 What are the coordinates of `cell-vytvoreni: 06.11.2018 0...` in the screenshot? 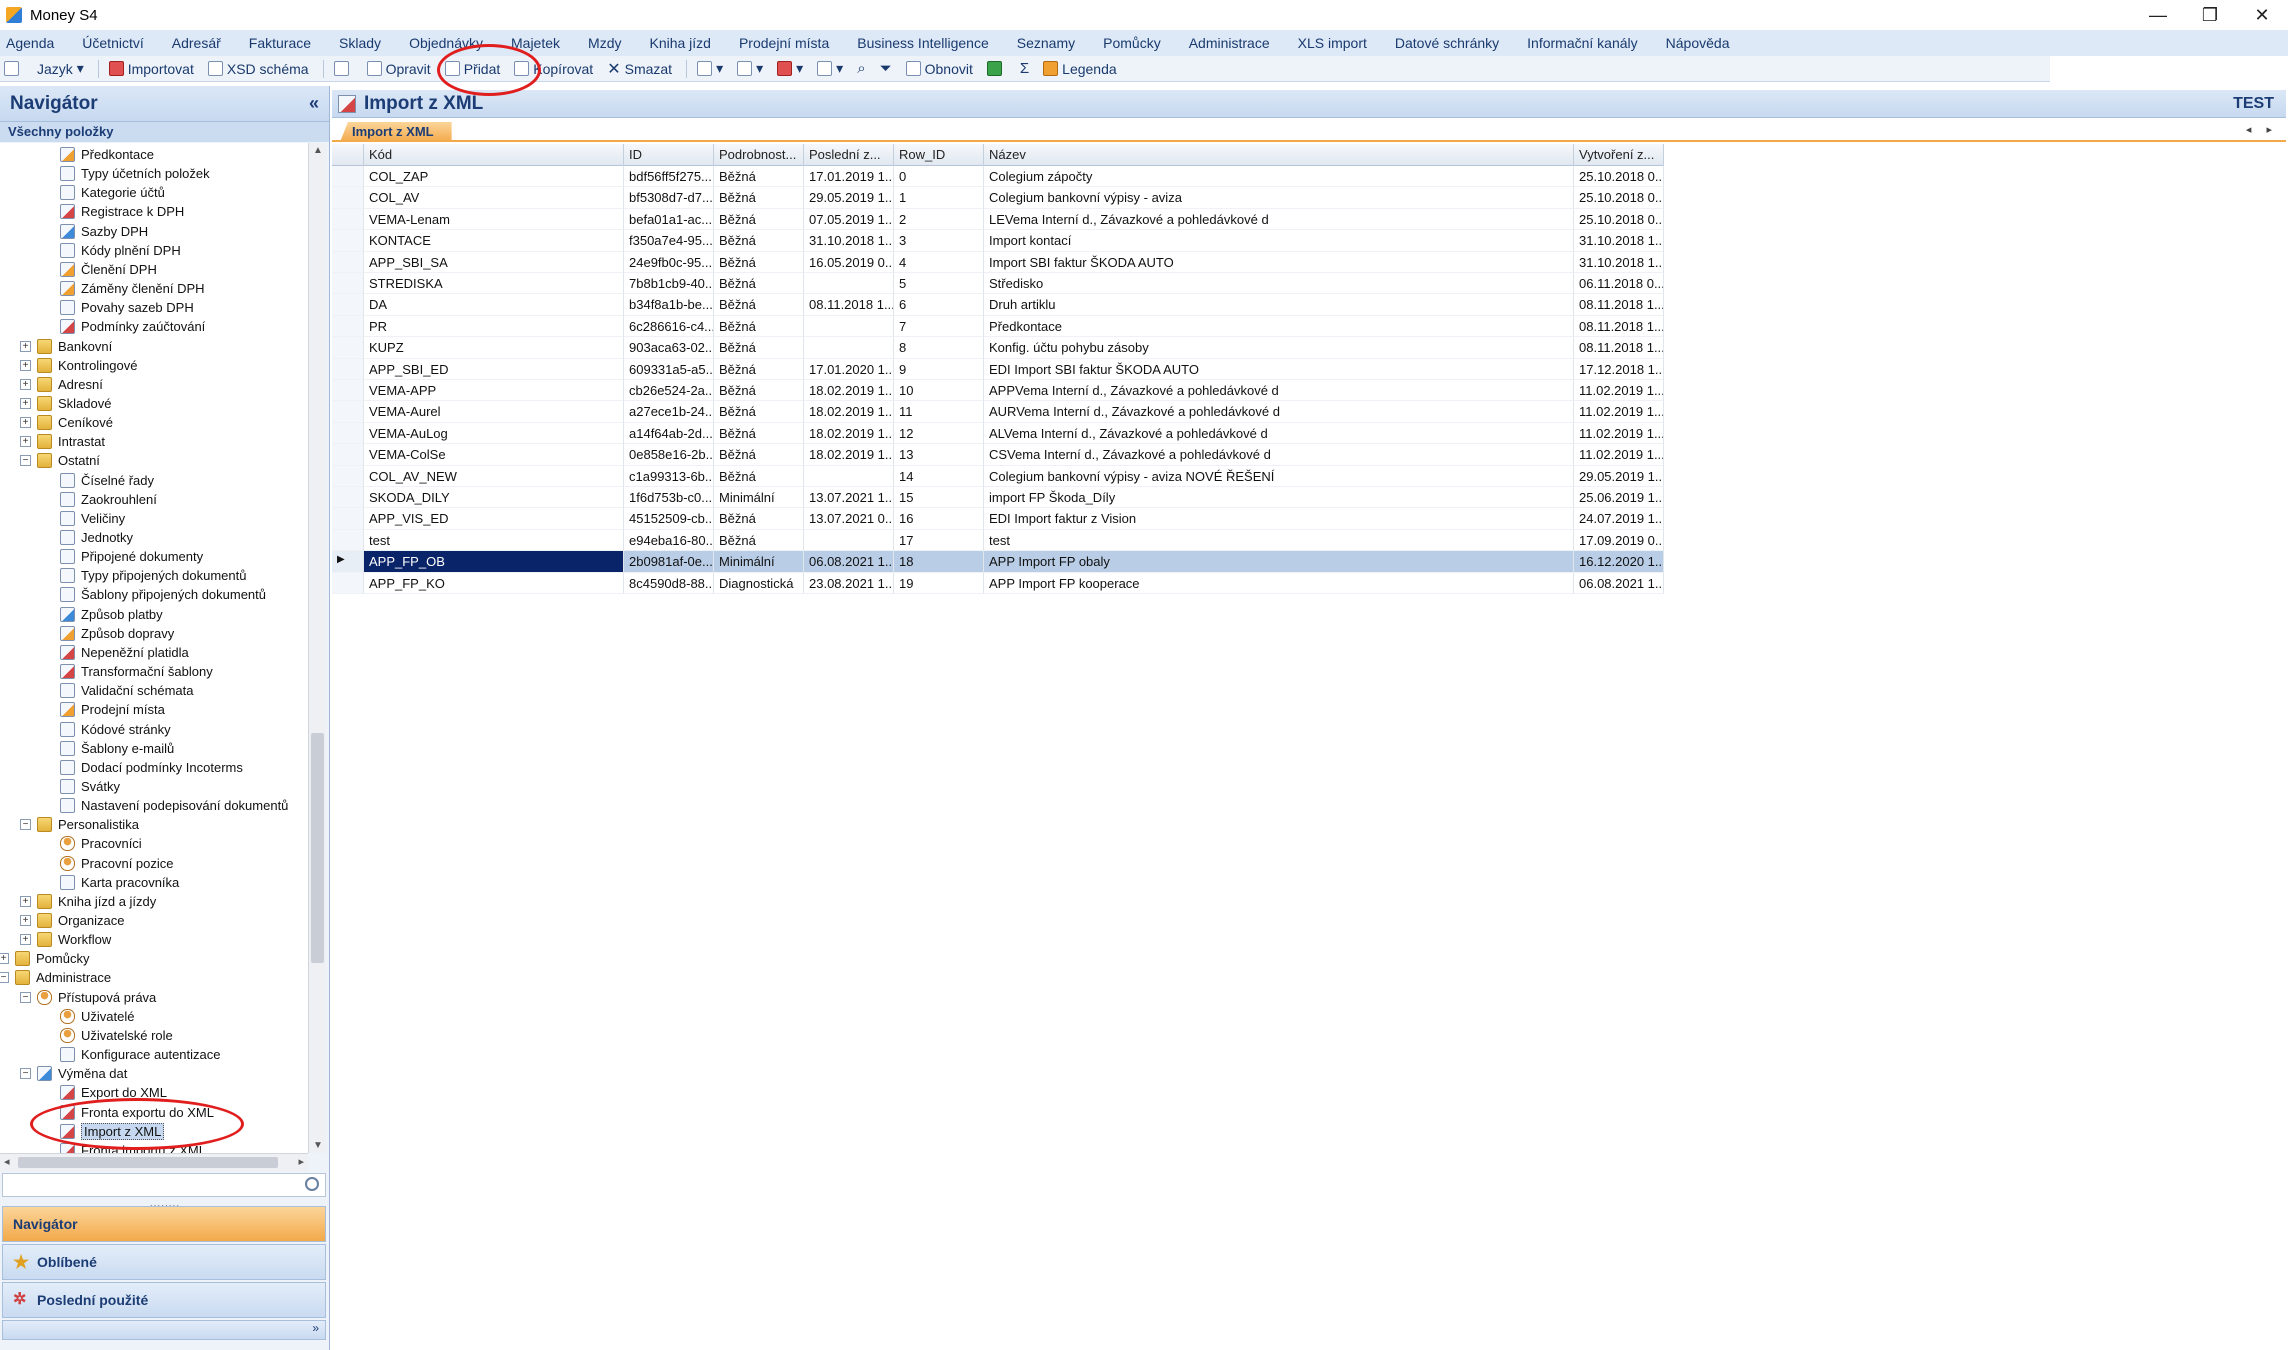 It's located at (1619, 284).